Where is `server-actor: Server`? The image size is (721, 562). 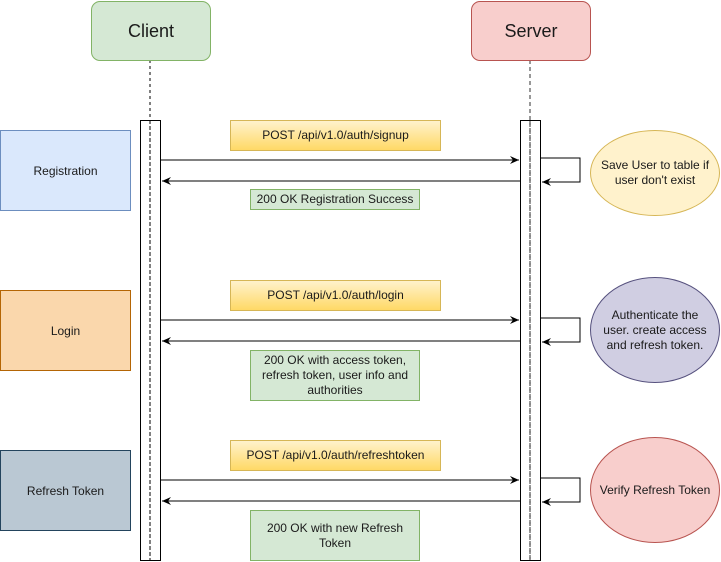 server-actor: Server is located at coordinates (531, 31).